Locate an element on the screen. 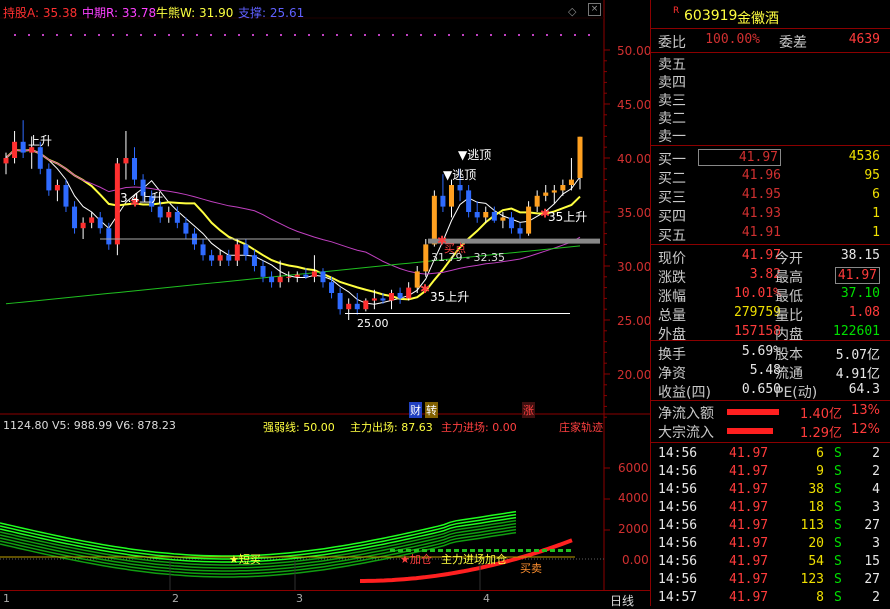 This screenshot has height=609, width=890. day-line-tab: 日线 is located at coordinates (622, 600).